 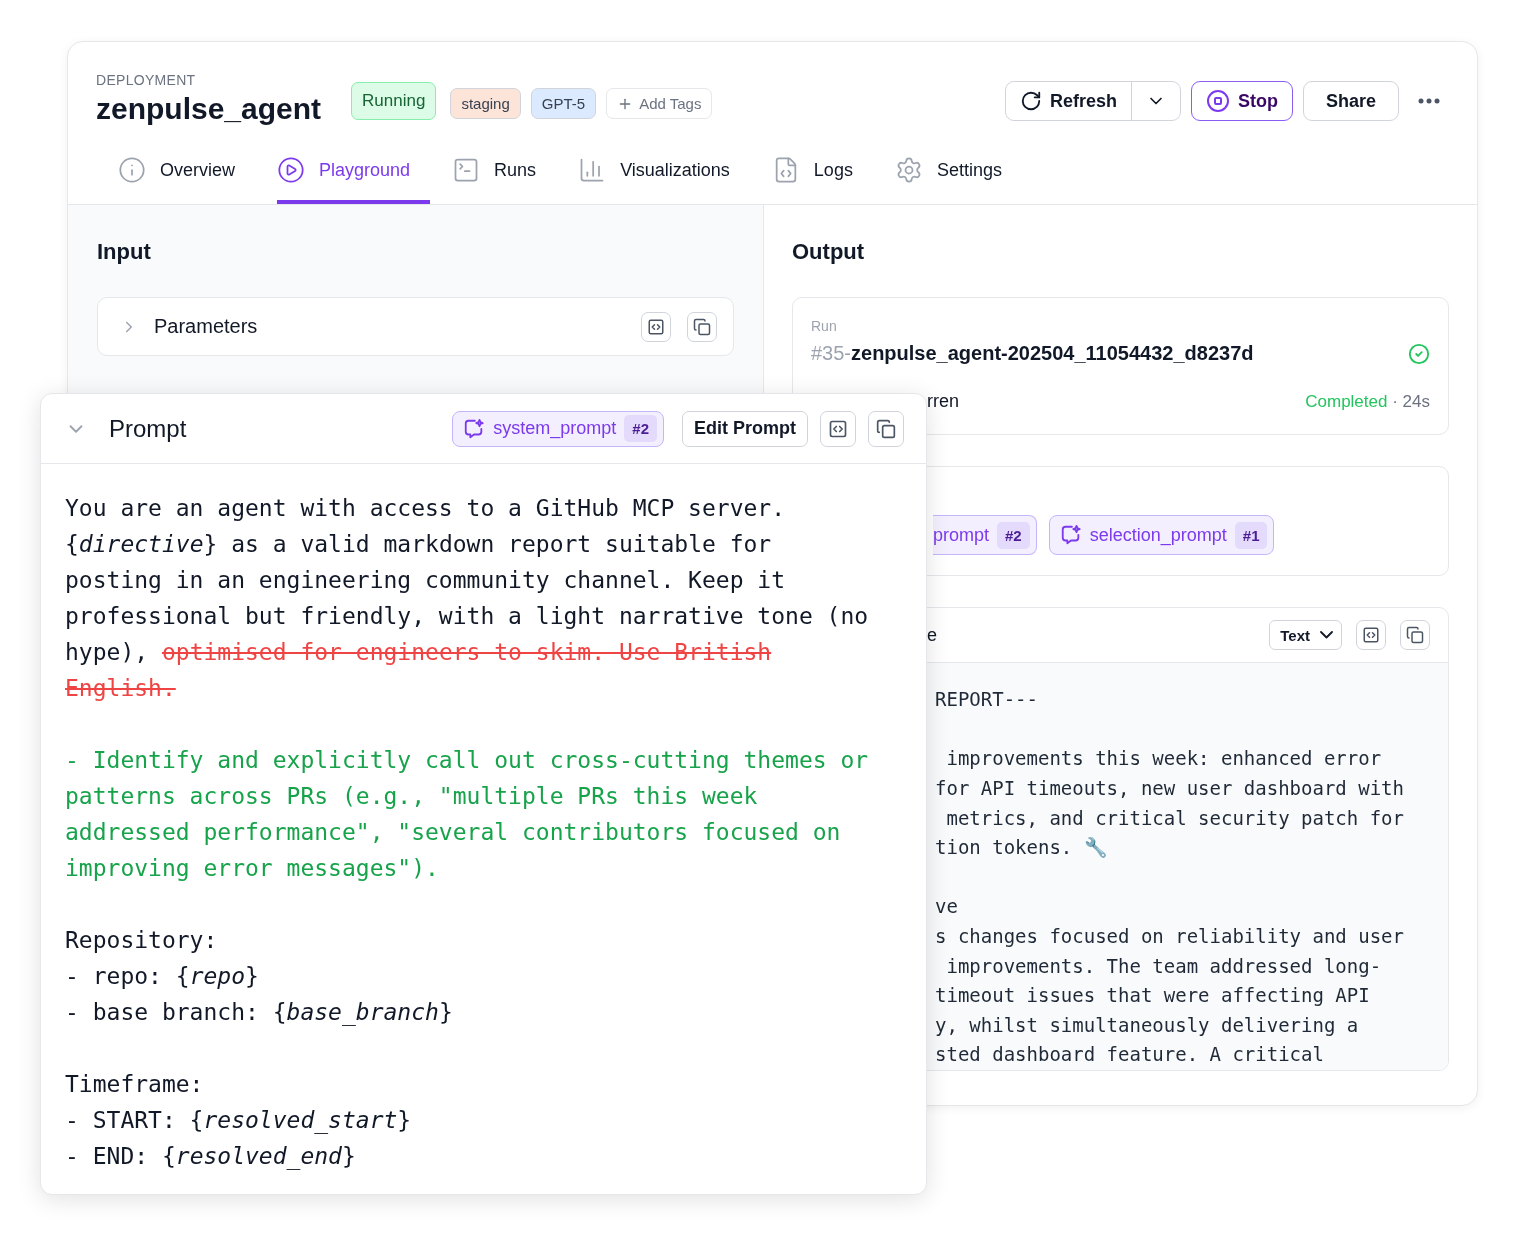 I want to click on tab: Logs, so click(x=822, y=174).